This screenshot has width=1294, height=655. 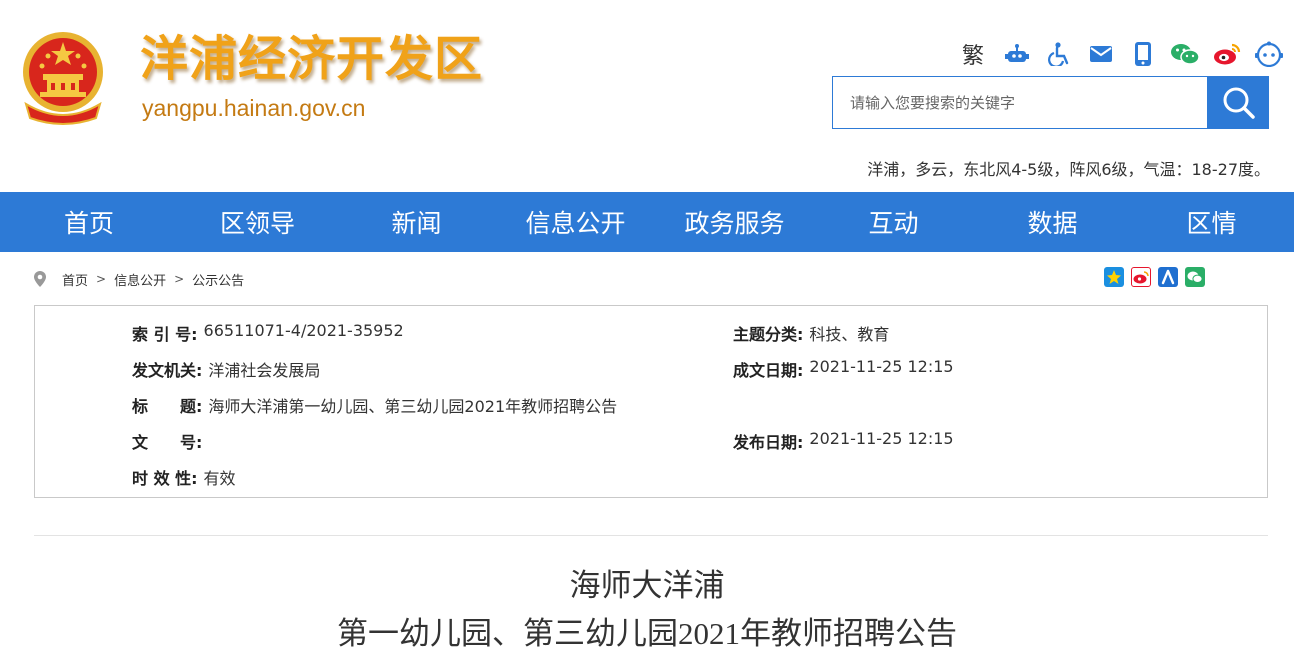 I want to click on nav-item-gov-services: 政务服务, so click(x=734, y=222).